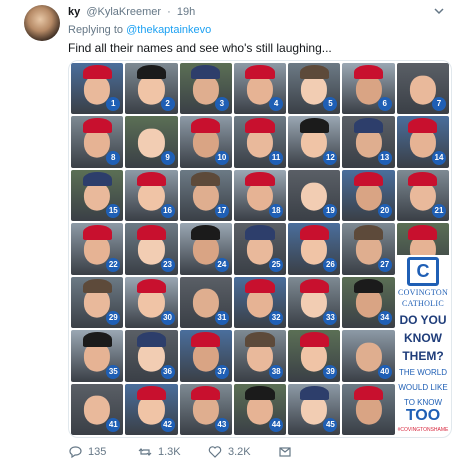 This screenshot has width=474, height=468. Describe the element at coordinates (276, 424) in the screenshot. I see `face-number-badge: 44` at that location.